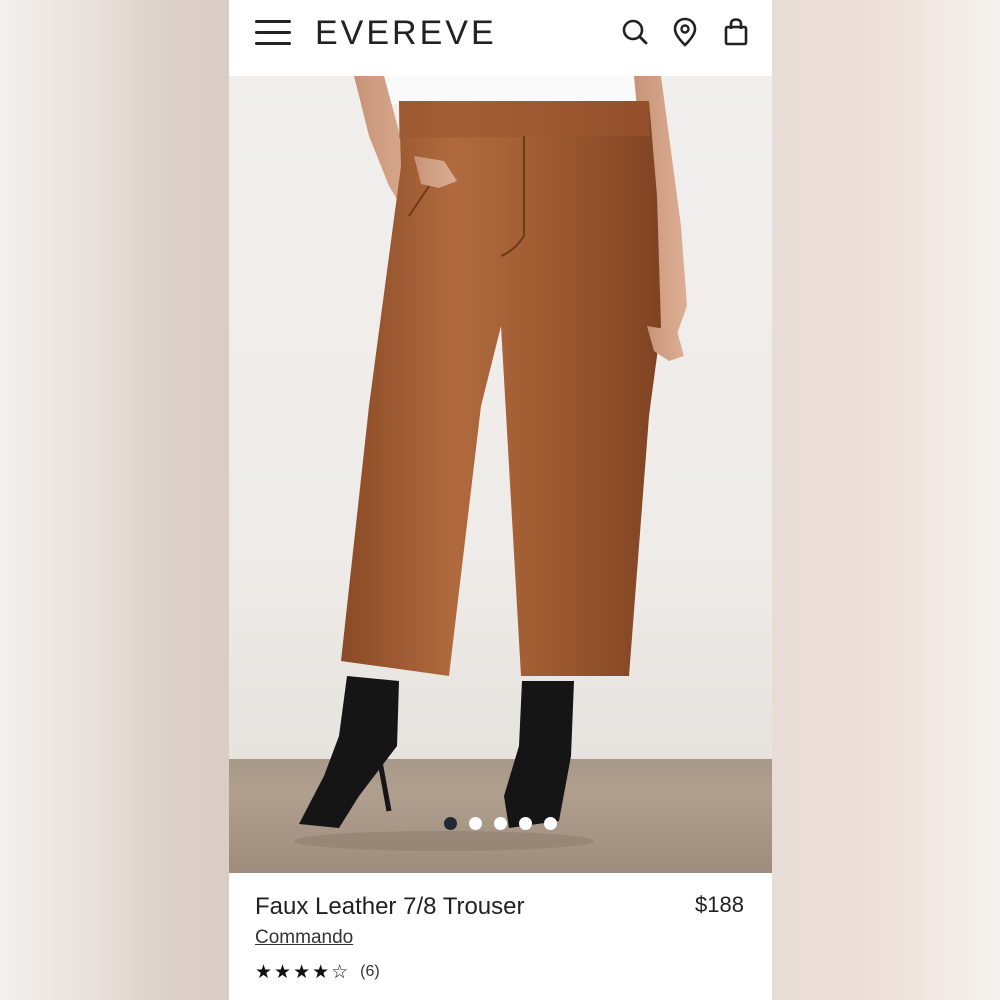 This screenshot has width=1000, height=1000. I want to click on menu-icon, so click(274, 33).